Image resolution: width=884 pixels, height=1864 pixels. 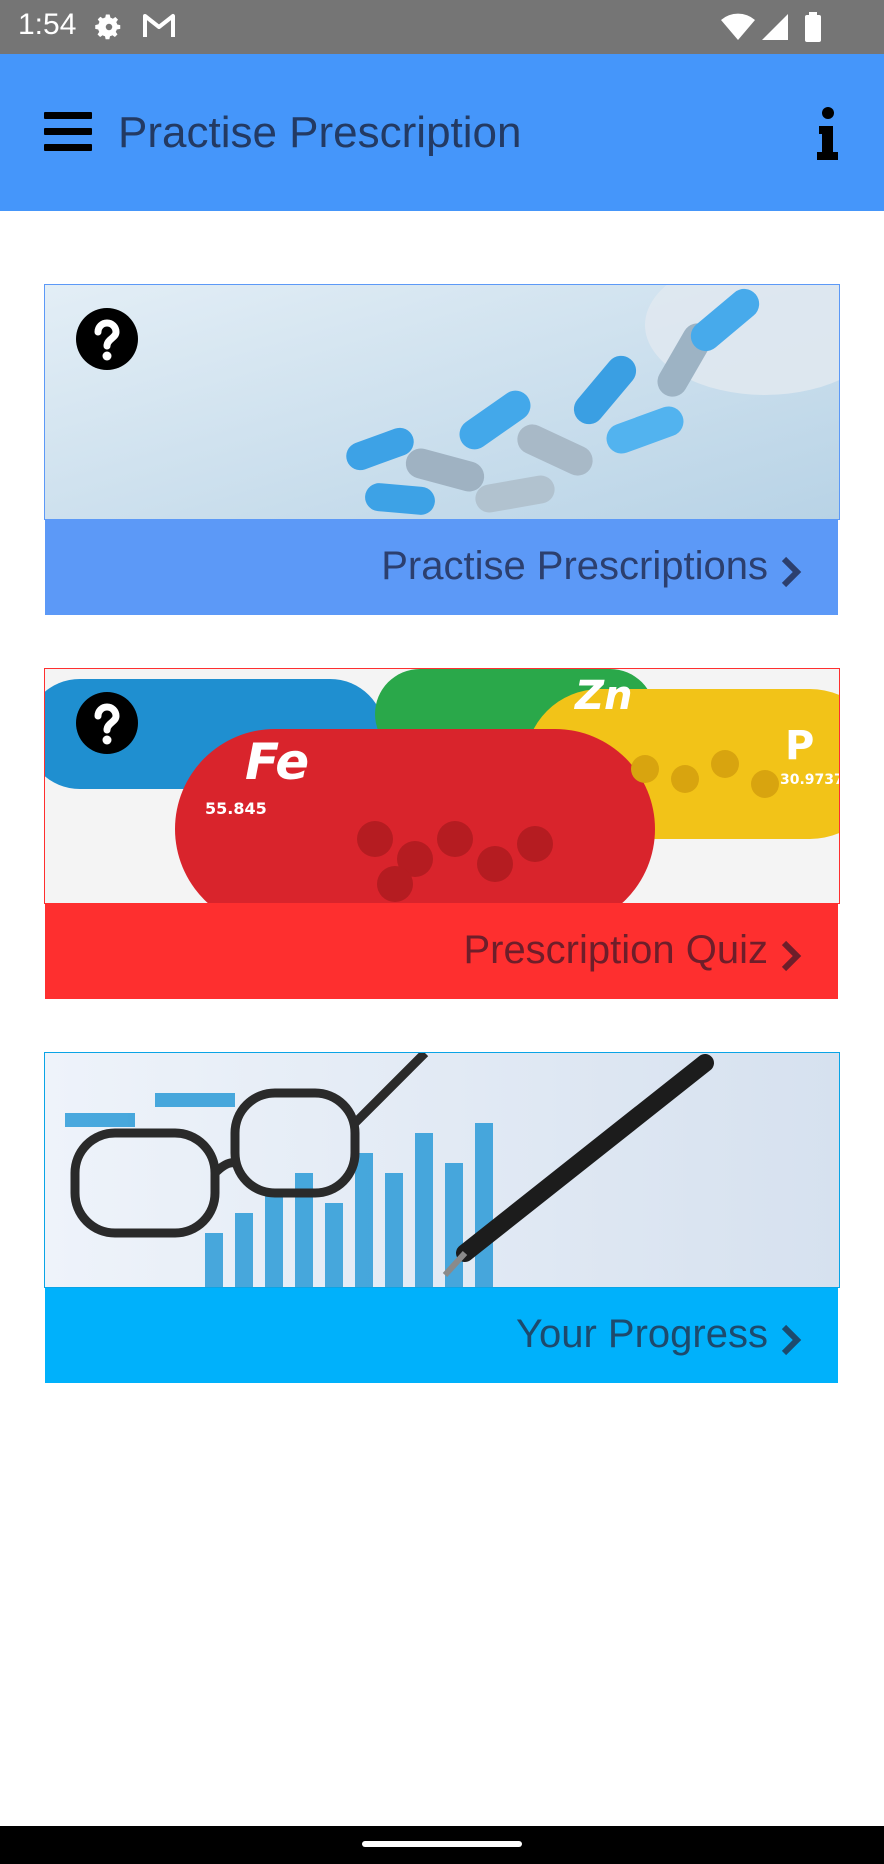 I want to click on page-title: Practise Prescription, so click(x=320, y=132).